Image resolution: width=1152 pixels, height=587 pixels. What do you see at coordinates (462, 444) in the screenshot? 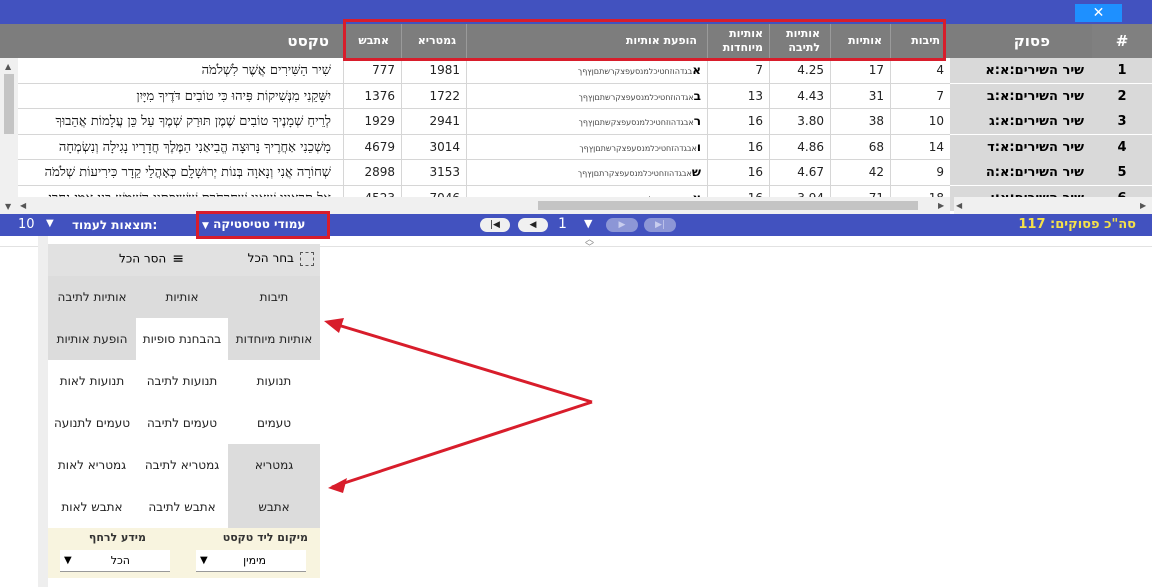
I see `arrow-line-lower` at bounding box center [462, 444].